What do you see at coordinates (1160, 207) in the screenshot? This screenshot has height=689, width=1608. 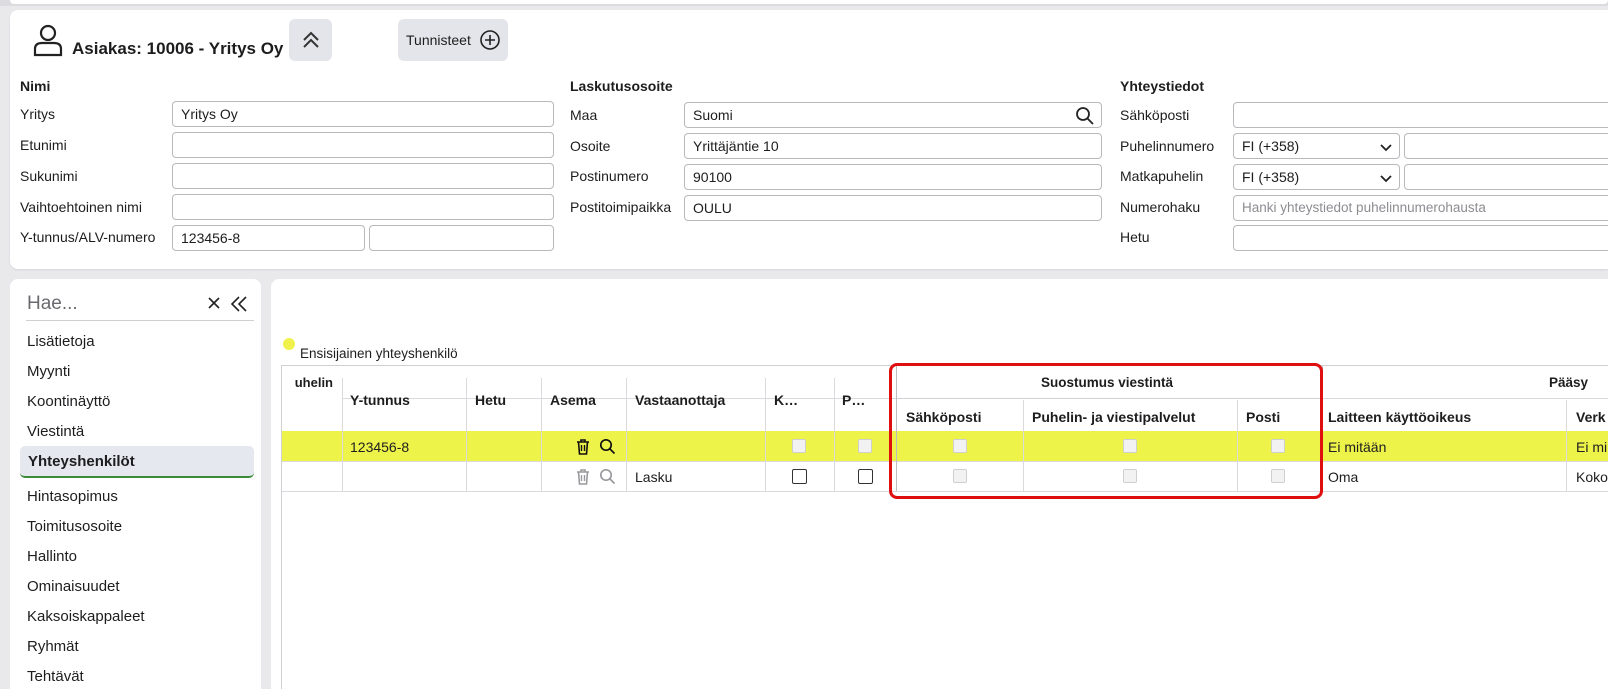 I see `lookup-label: Numerohaku` at bounding box center [1160, 207].